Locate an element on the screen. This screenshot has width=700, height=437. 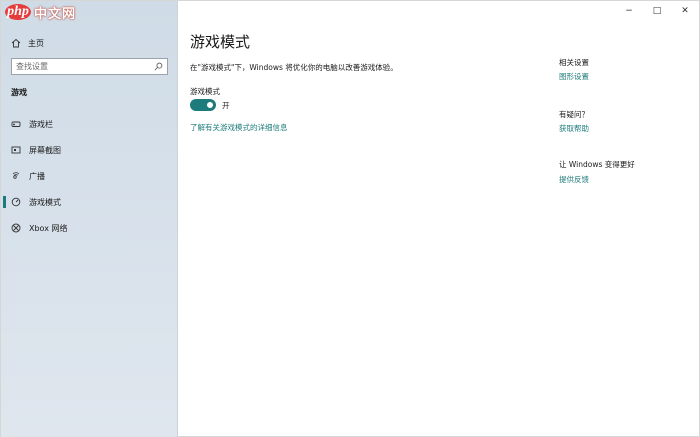
maximize-button: □ is located at coordinates (657, 11).